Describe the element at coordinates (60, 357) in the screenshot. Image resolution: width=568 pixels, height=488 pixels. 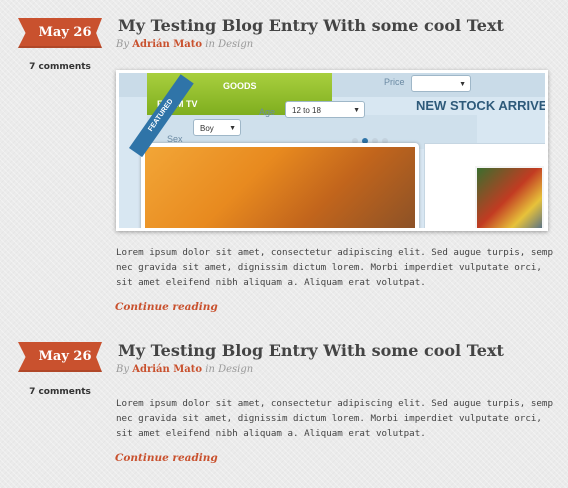
I see `date-ribbon: May 26` at that location.